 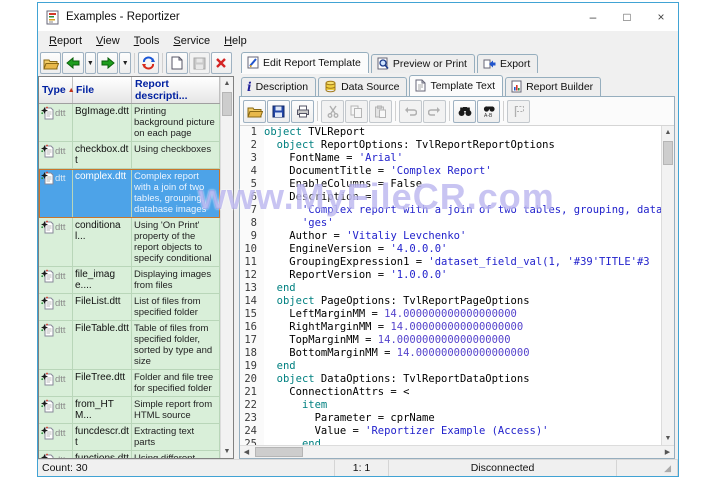 What do you see at coordinates (661, 17) in the screenshot?
I see `close-button: ×` at bounding box center [661, 17].